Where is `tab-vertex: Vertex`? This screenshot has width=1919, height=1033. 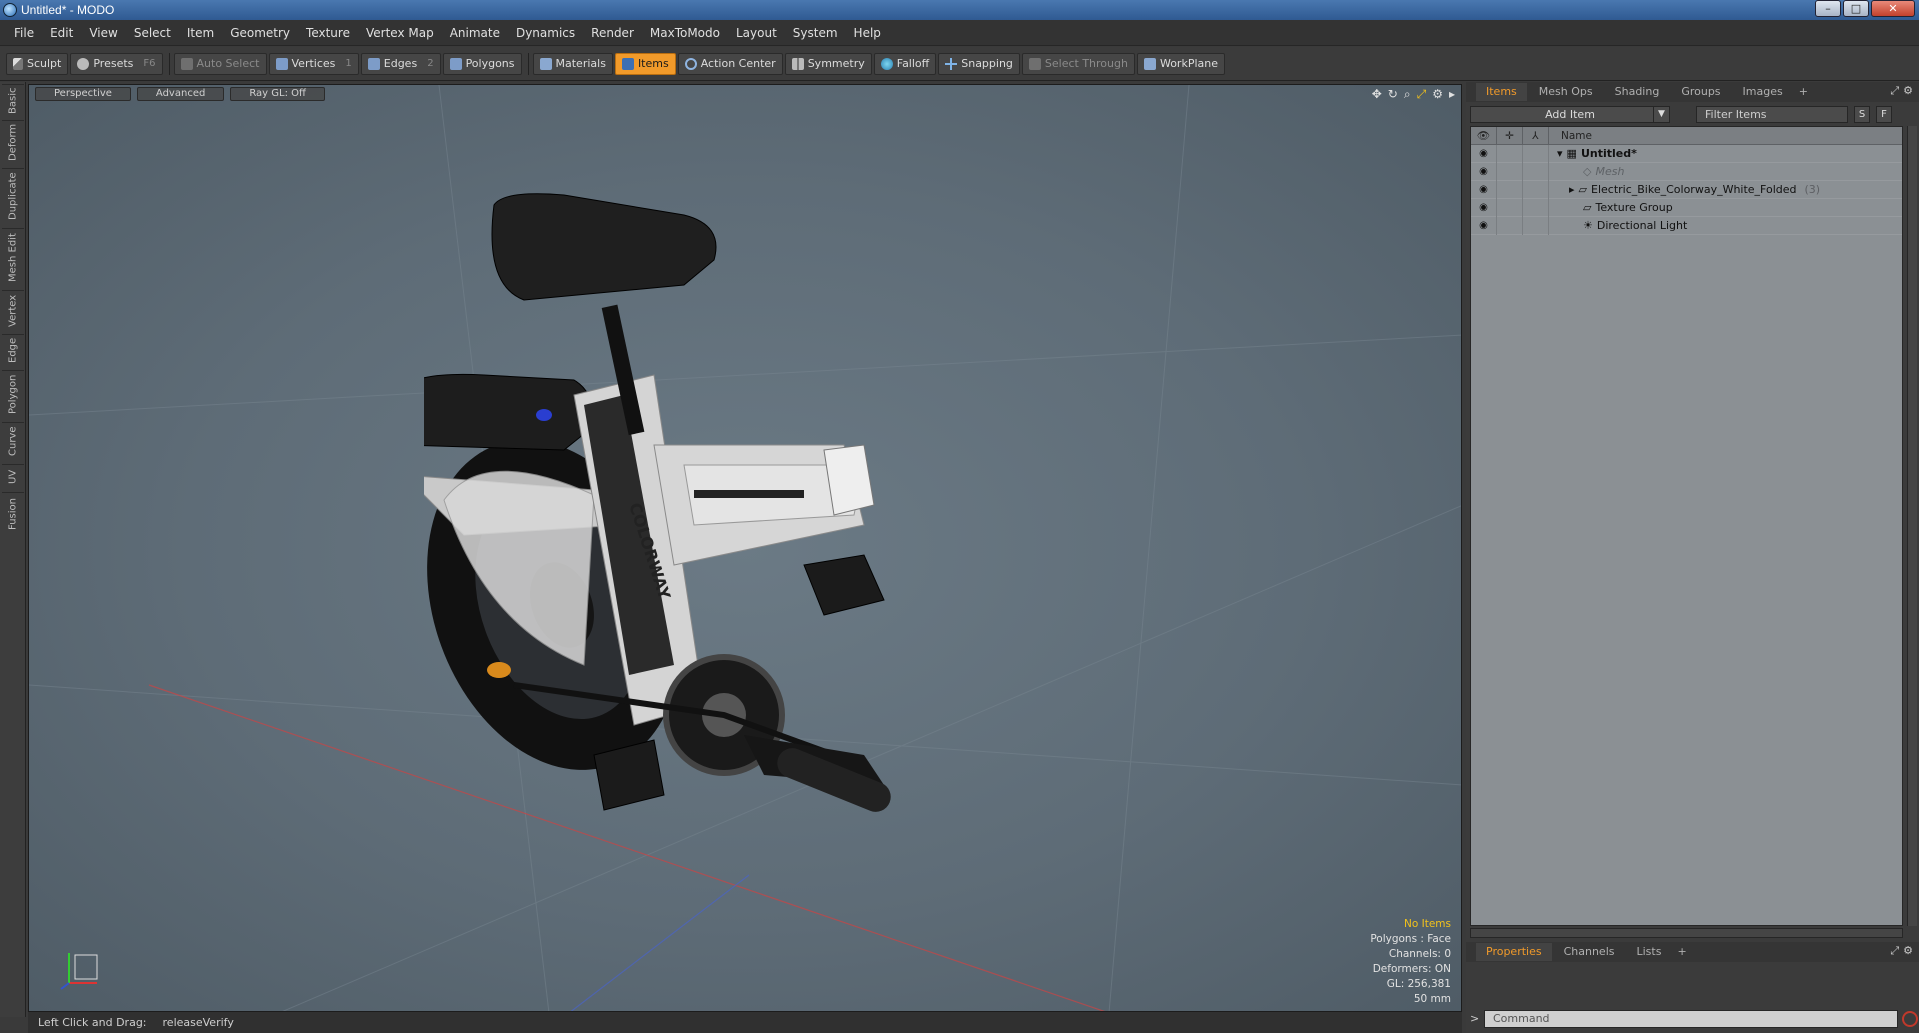
tab-vertex: Vertex is located at coordinates (13, 310).